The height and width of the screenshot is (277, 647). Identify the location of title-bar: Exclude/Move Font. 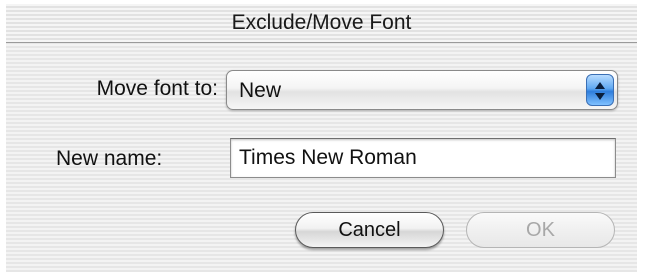
(321, 23).